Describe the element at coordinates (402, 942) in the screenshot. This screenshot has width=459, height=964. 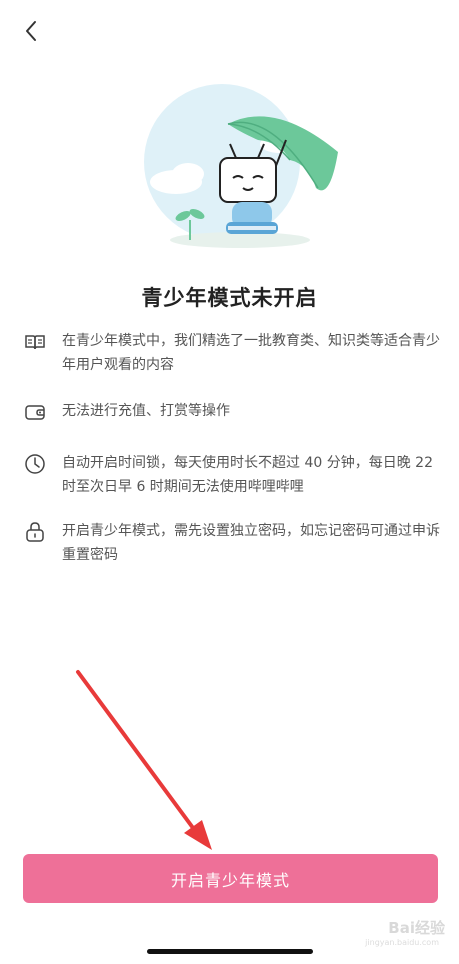
I see `watermark-url: jingyan.baidu.com` at that location.